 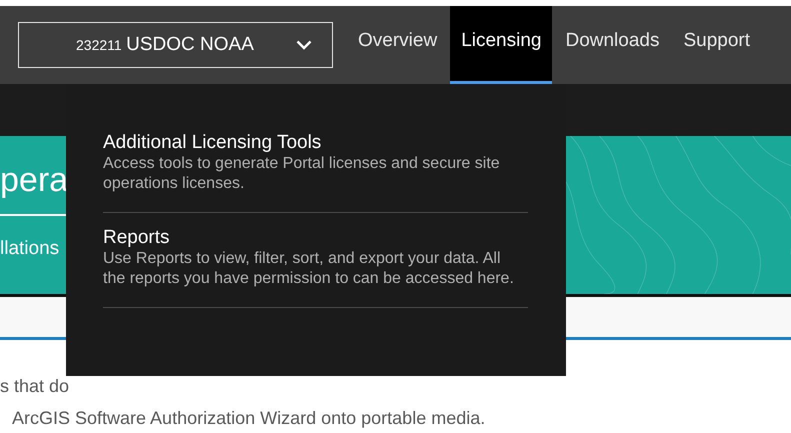 I want to click on menu-item-link: Reports, so click(x=315, y=238).